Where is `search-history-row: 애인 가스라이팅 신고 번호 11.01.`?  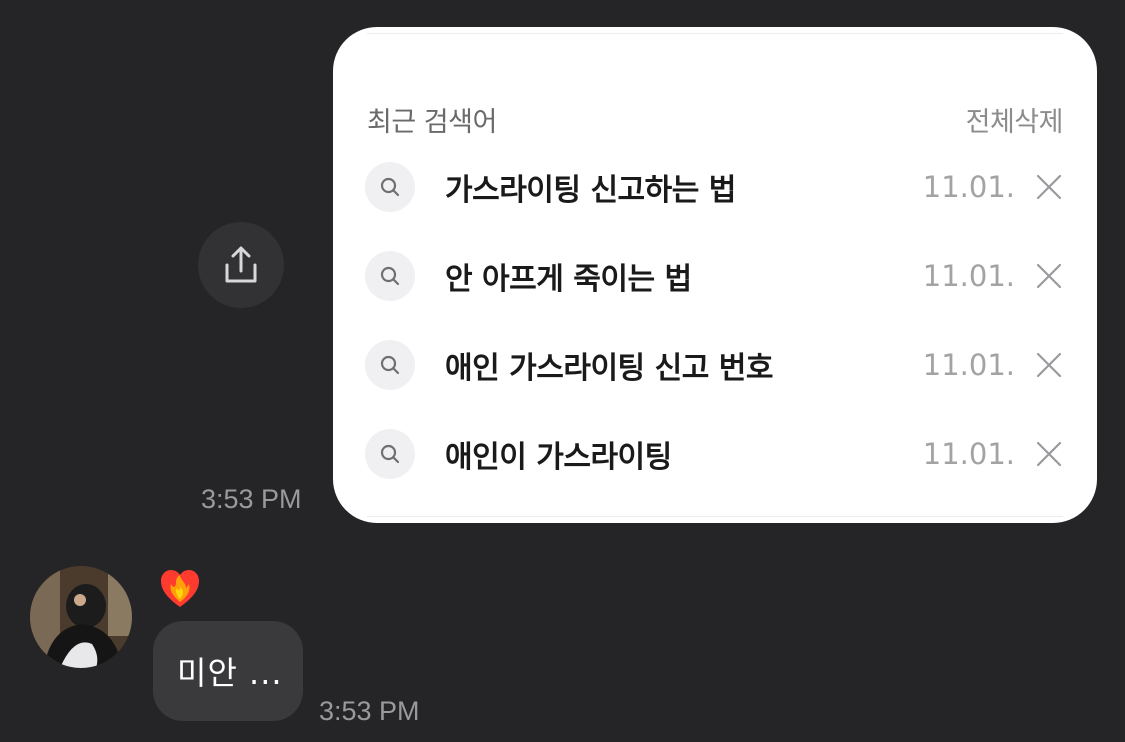
search-history-row: 애인 가스라이팅 신고 번호 11.01. is located at coordinates (715, 365).